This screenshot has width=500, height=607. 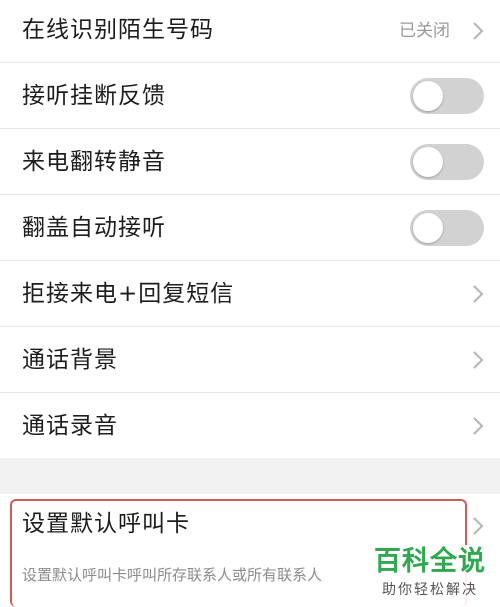 What do you see at coordinates (70, 426) in the screenshot?
I see `settings-row-label: 通话录音` at bounding box center [70, 426].